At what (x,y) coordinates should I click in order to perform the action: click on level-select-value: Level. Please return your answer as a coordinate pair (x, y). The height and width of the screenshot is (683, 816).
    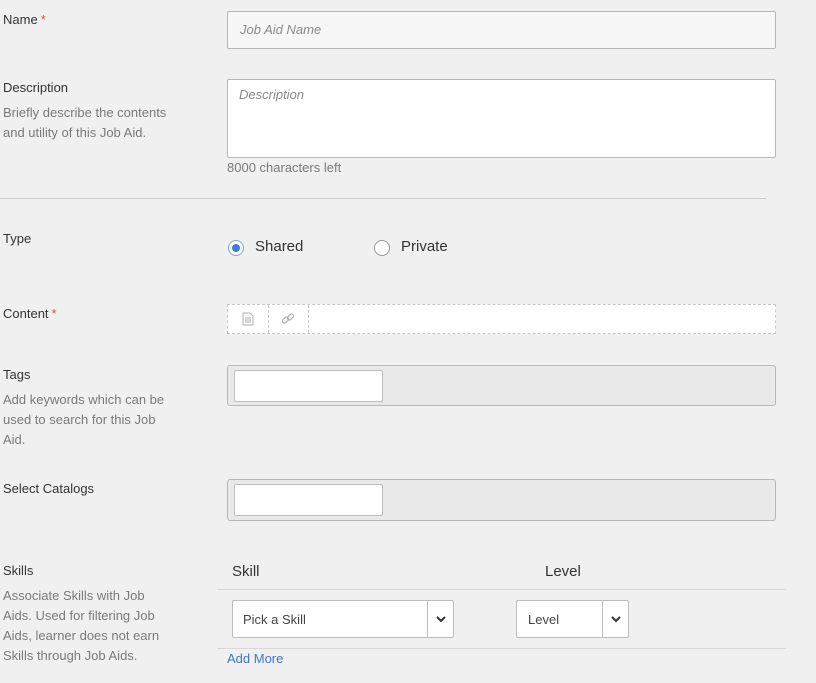
    Looking at the image, I should click on (544, 619).